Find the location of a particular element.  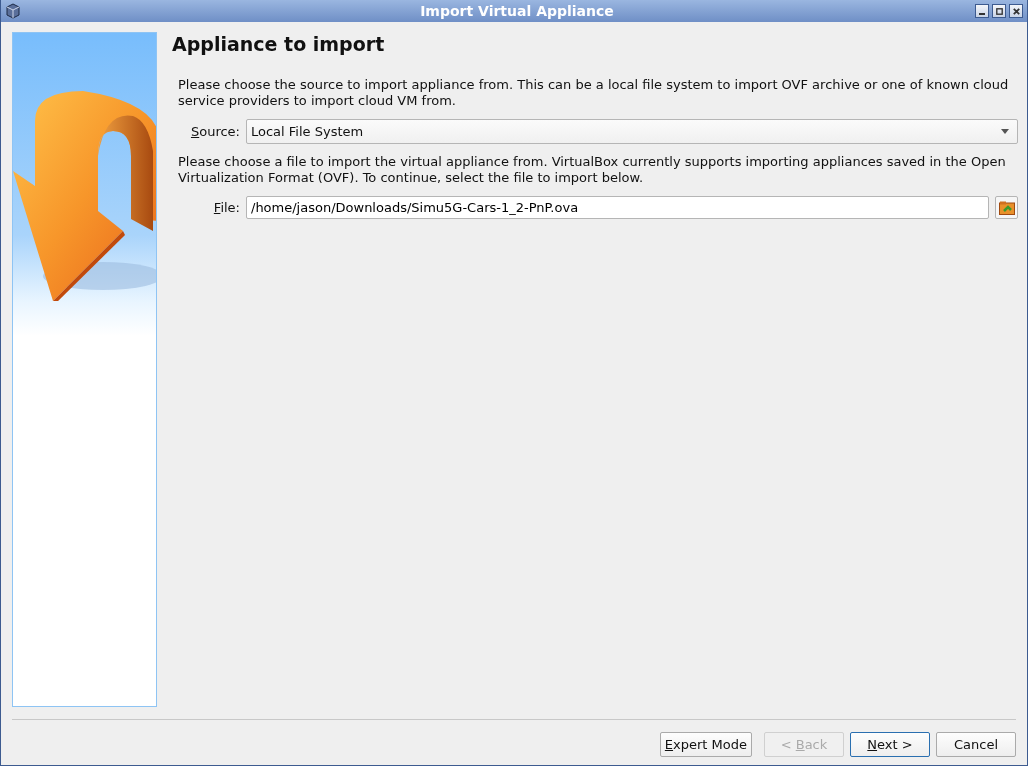

minimize-icon is located at coordinates (982, 13).